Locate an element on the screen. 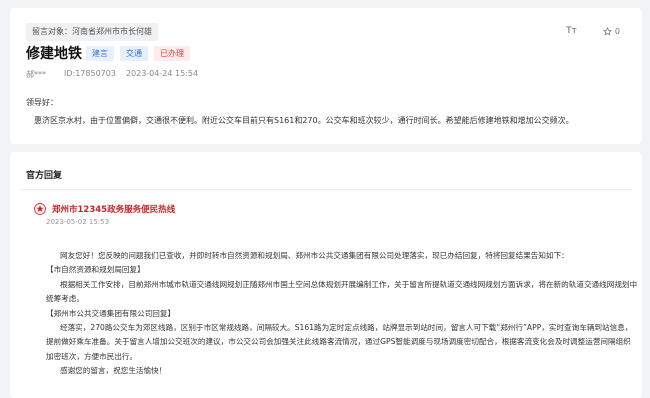  divider is located at coordinates (326, 189).